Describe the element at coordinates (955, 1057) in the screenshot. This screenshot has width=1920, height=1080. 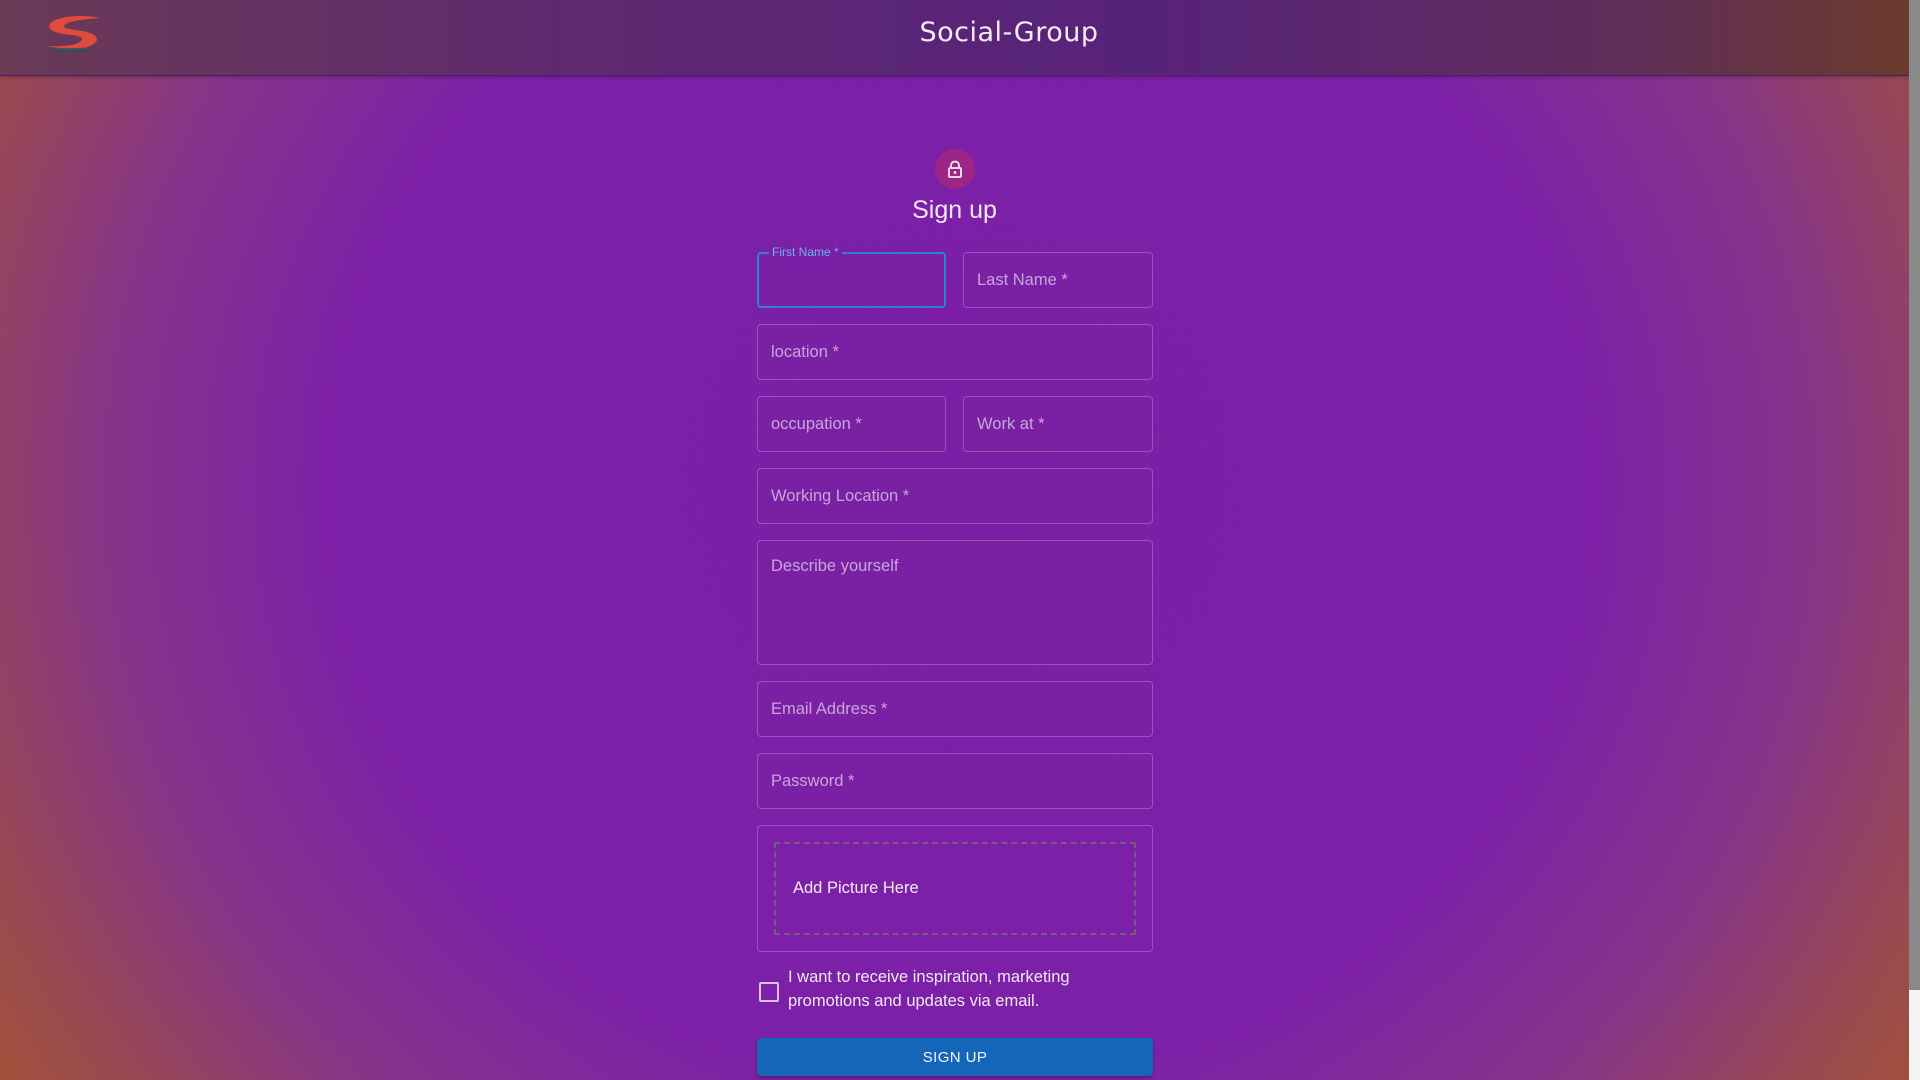
I see `sign-up-button: Sign Up` at that location.